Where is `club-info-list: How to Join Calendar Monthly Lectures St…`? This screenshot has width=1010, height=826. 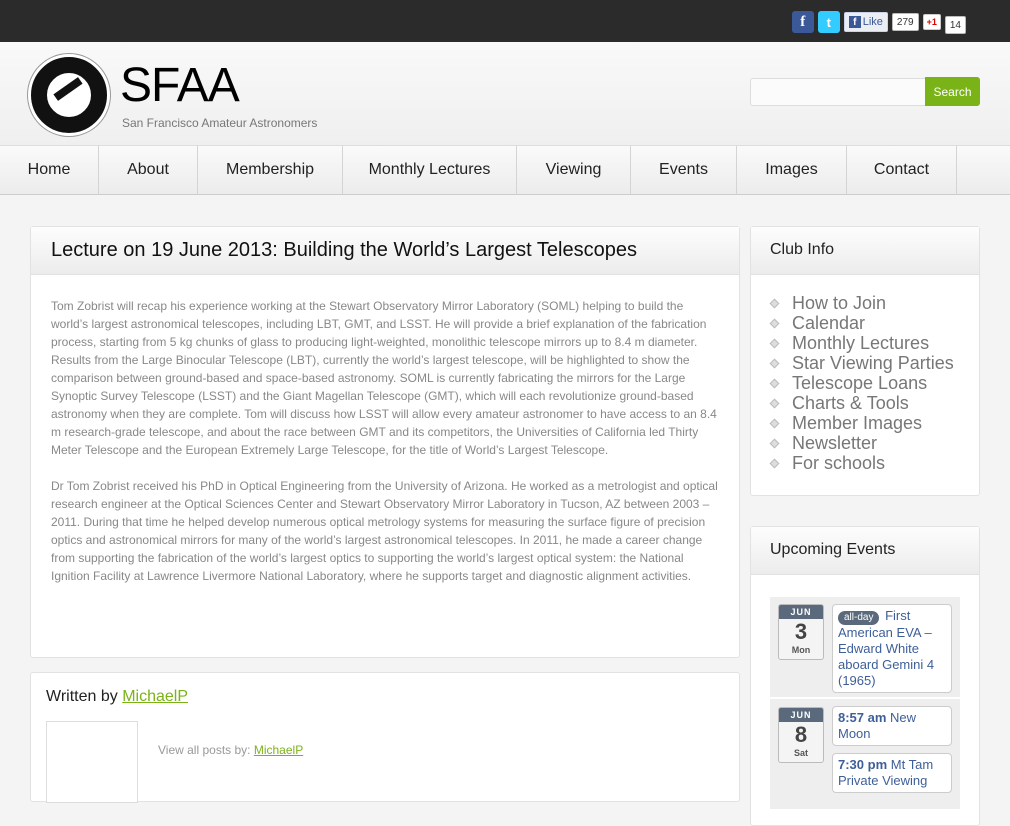
club-info-list: How to Join Calendar Monthly Lectures St… is located at coordinates (865, 374).